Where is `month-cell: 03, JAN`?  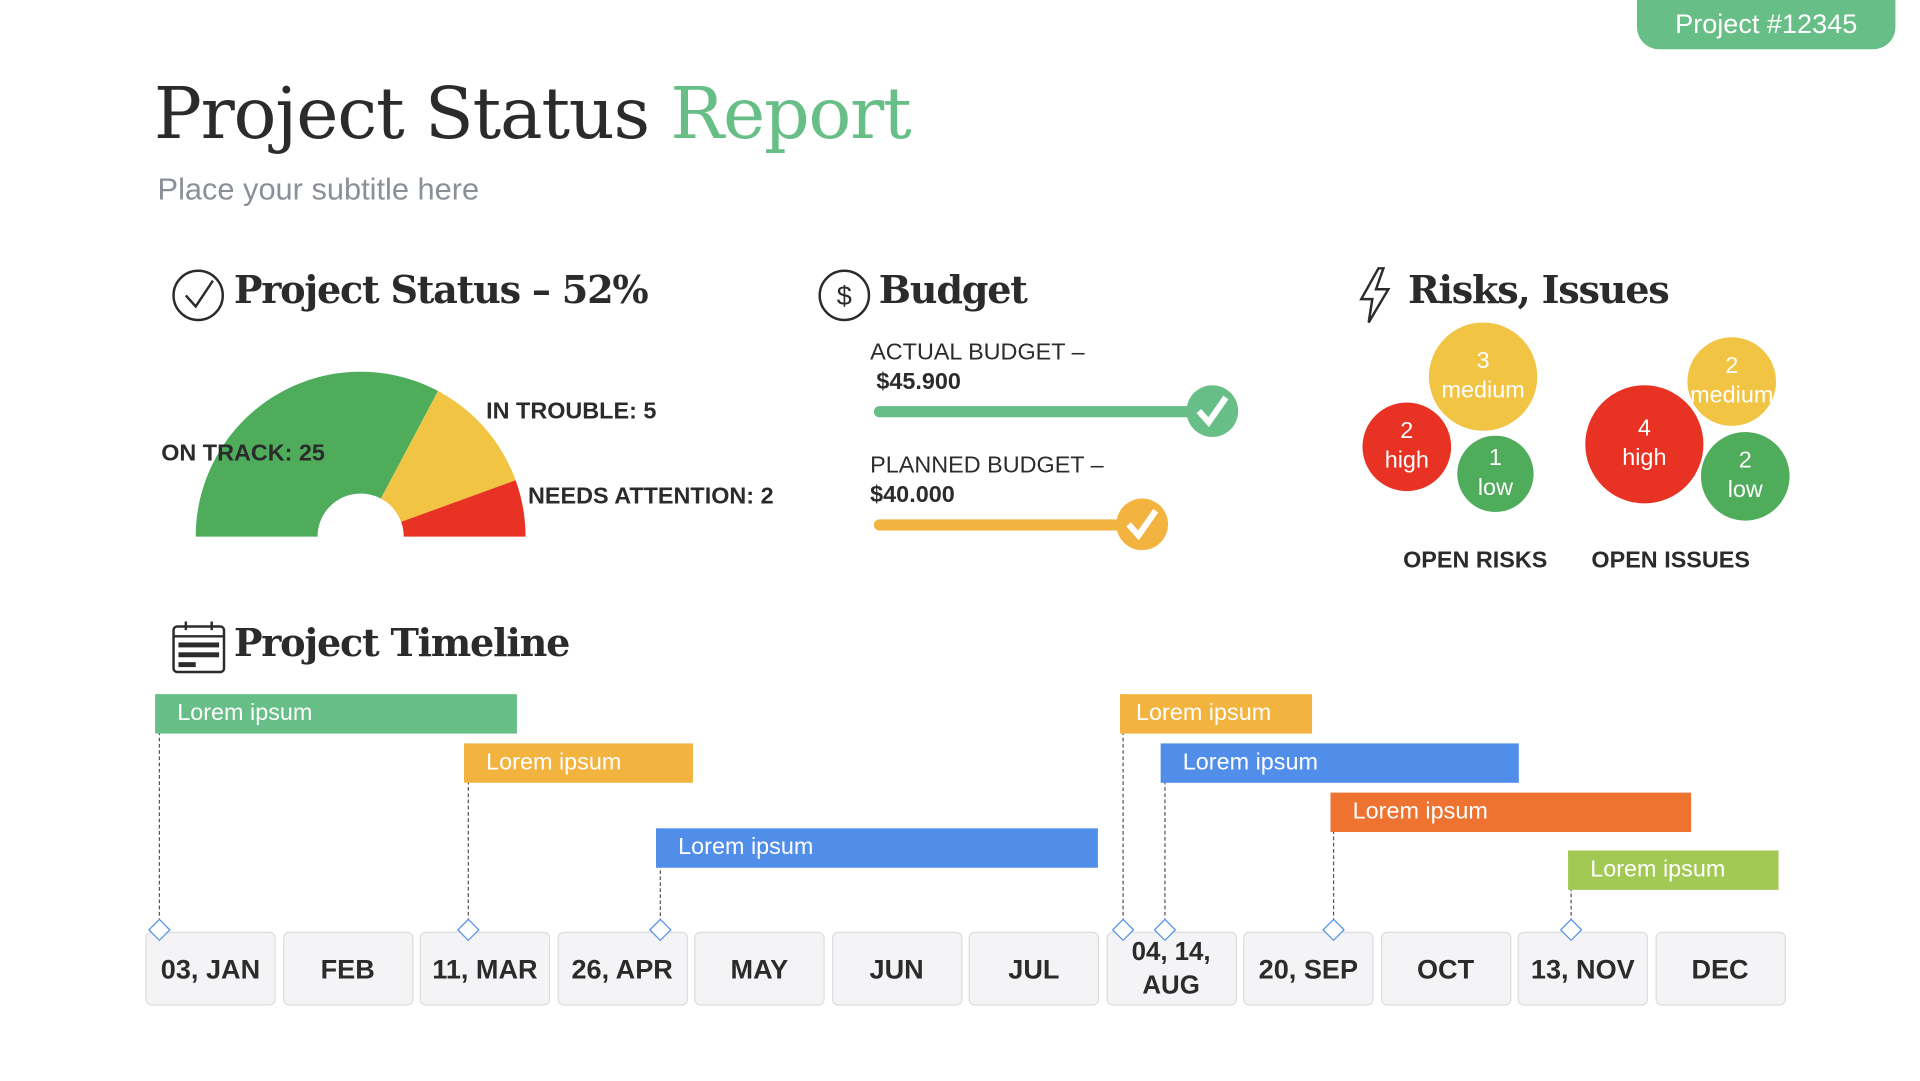 month-cell: 03, JAN is located at coordinates (210, 968).